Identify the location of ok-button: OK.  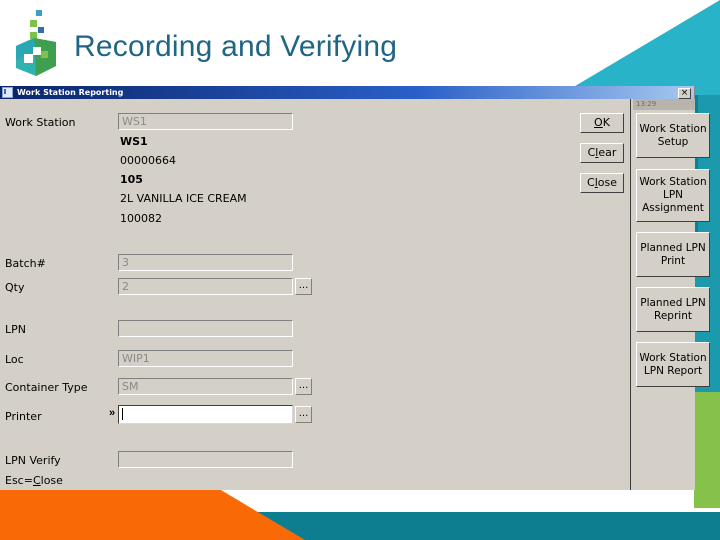
(602, 123).